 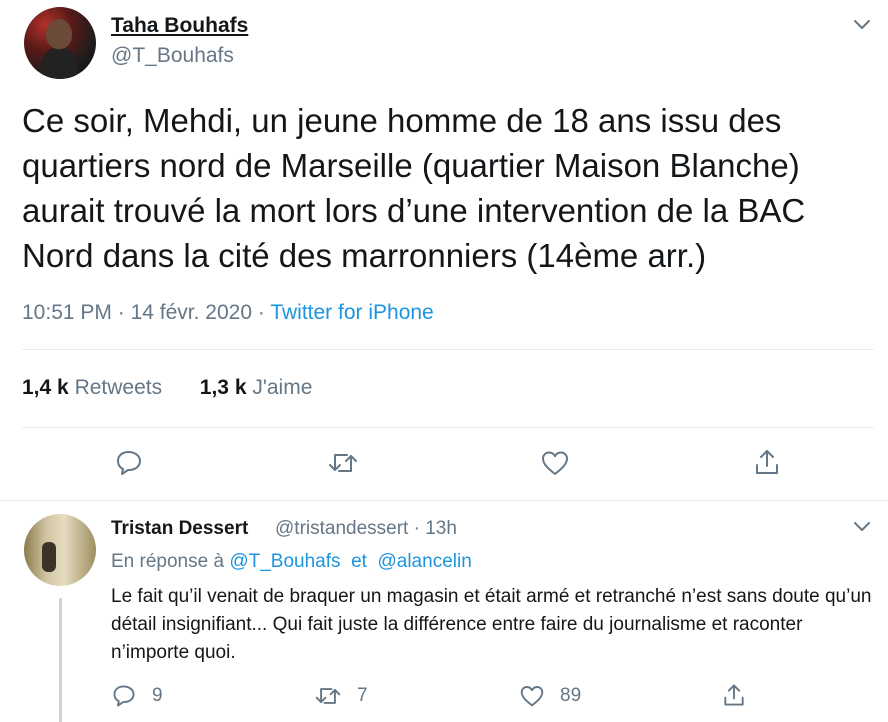 I want to click on retweets-count: 1,4 k, so click(x=45, y=387).